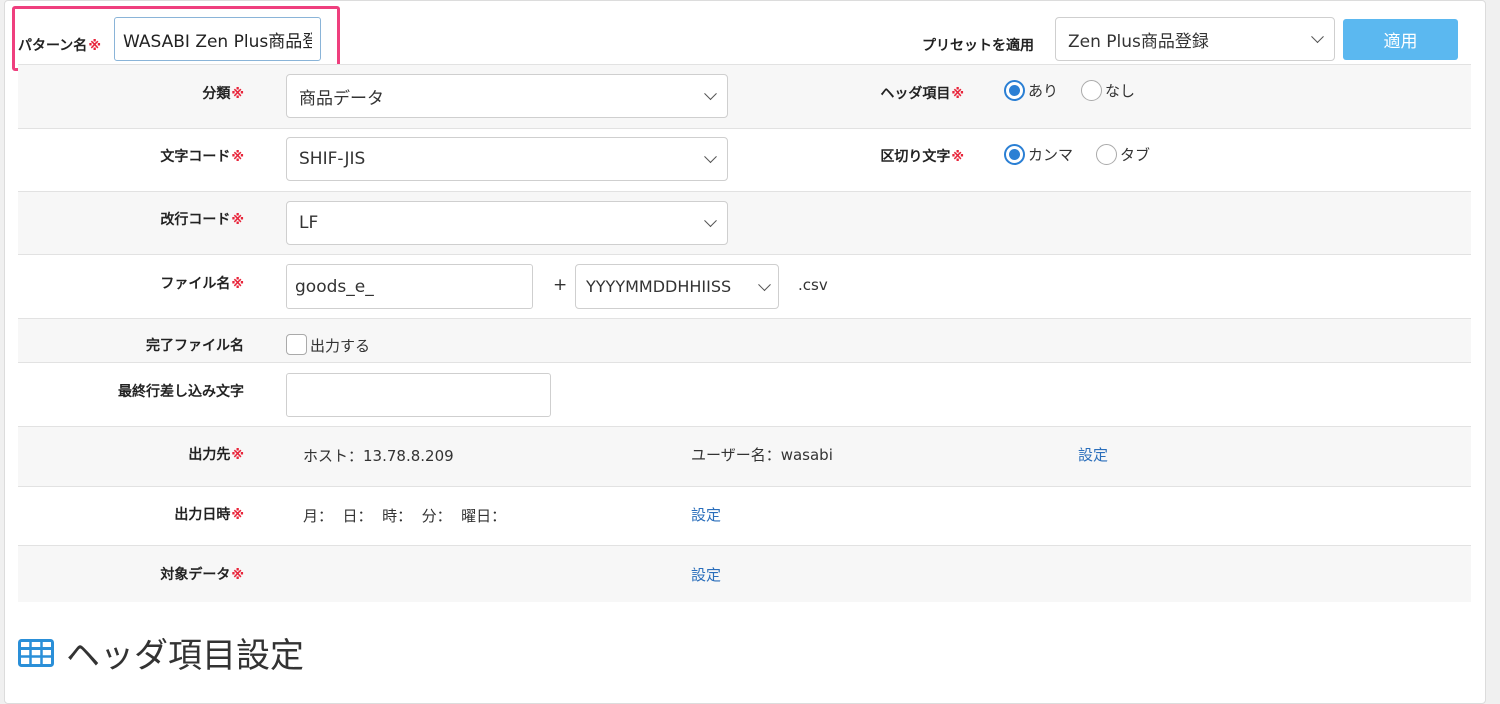 The height and width of the screenshot is (704, 1500). Describe the element at coordinates (560, 285) in the screenshot. I see `plus-sign: +` at that location.